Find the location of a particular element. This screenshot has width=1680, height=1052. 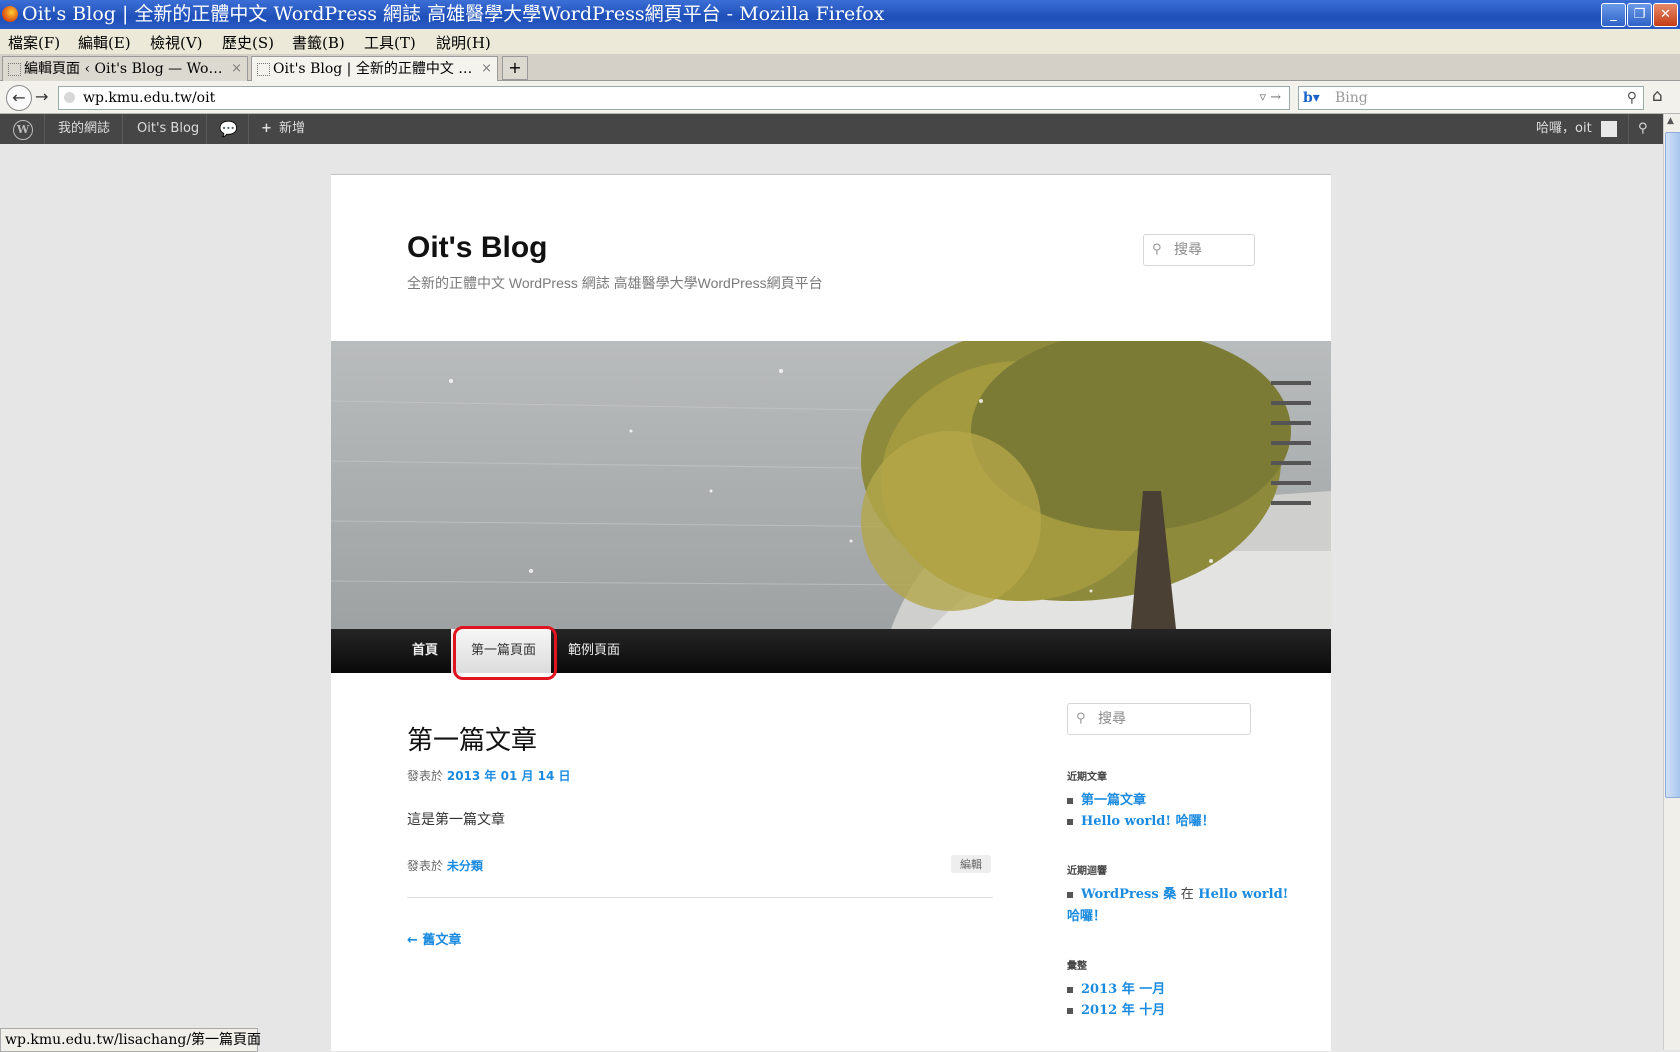

bing-icon: b▾ is located at coordinates (1311, 98).